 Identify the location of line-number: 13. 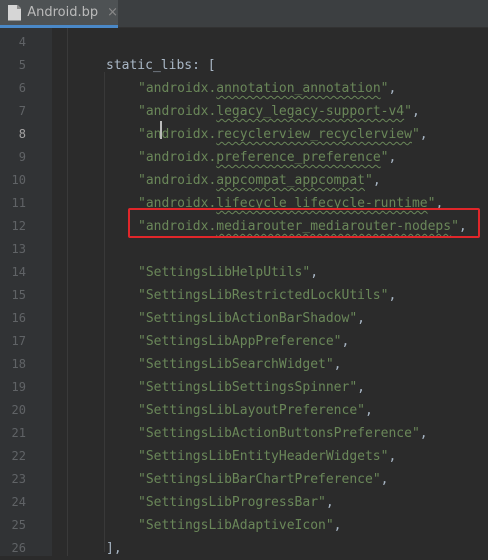
(18, 249).